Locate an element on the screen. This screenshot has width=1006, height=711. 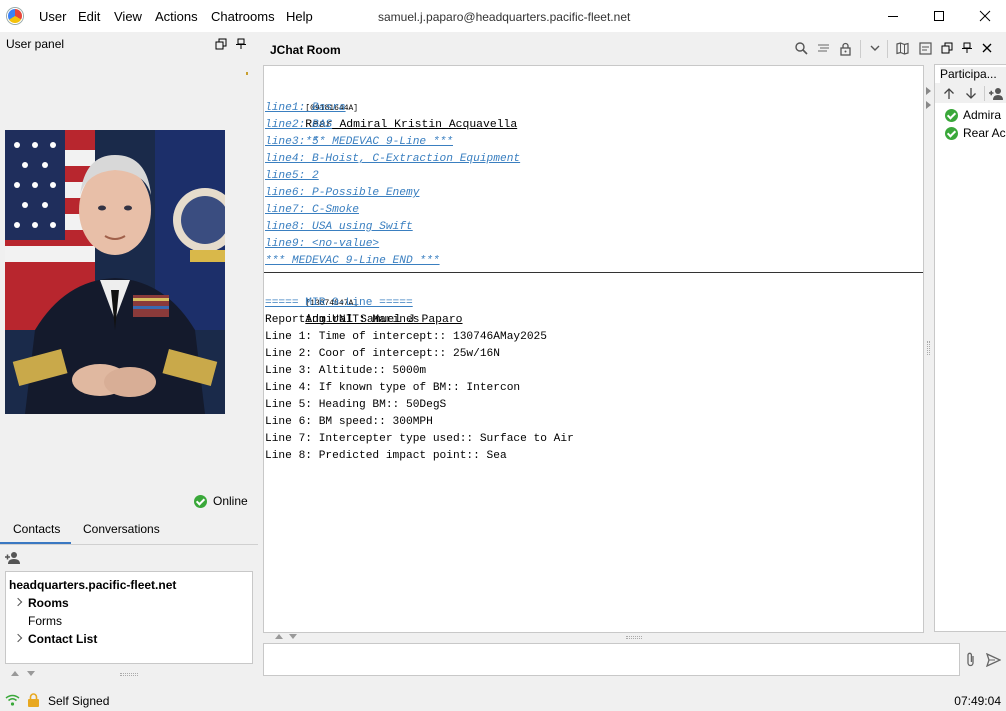
message-form-link: ===== MIR 9-Line ===== is located at coordinates (339, 303).